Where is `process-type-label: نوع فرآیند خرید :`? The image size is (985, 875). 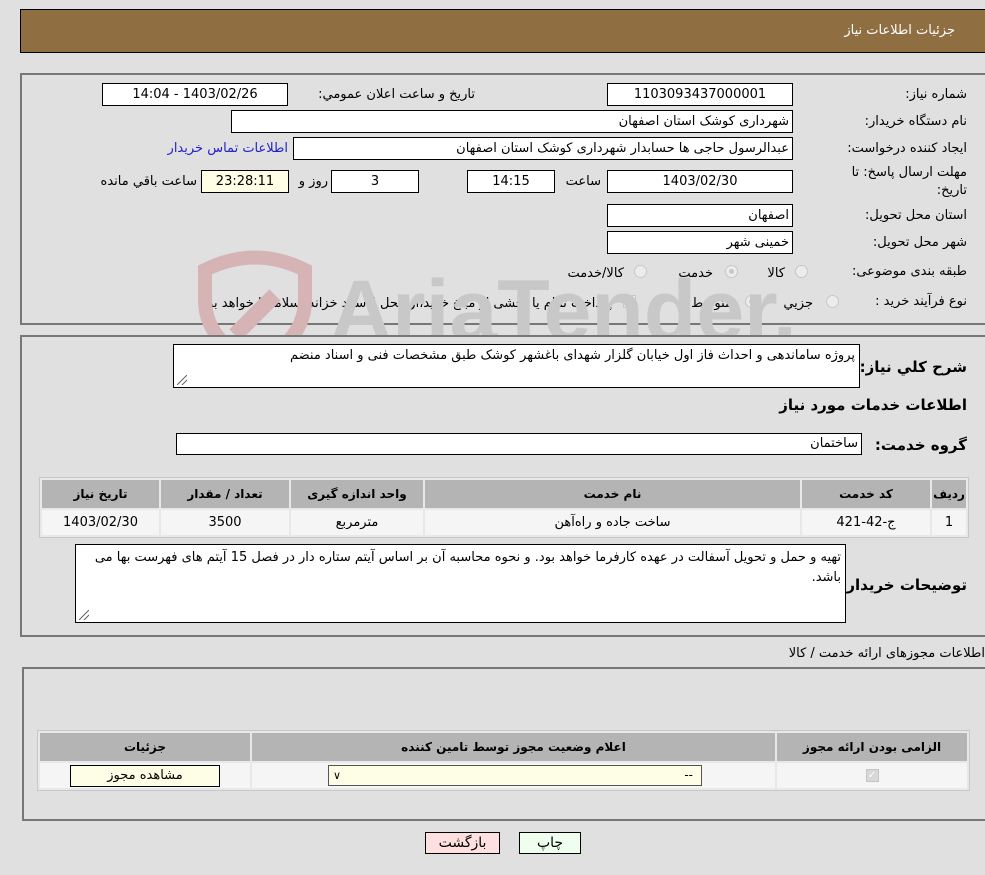
process-type-label: نوع فرآیند خرید : is located at coordinates (921, 301).